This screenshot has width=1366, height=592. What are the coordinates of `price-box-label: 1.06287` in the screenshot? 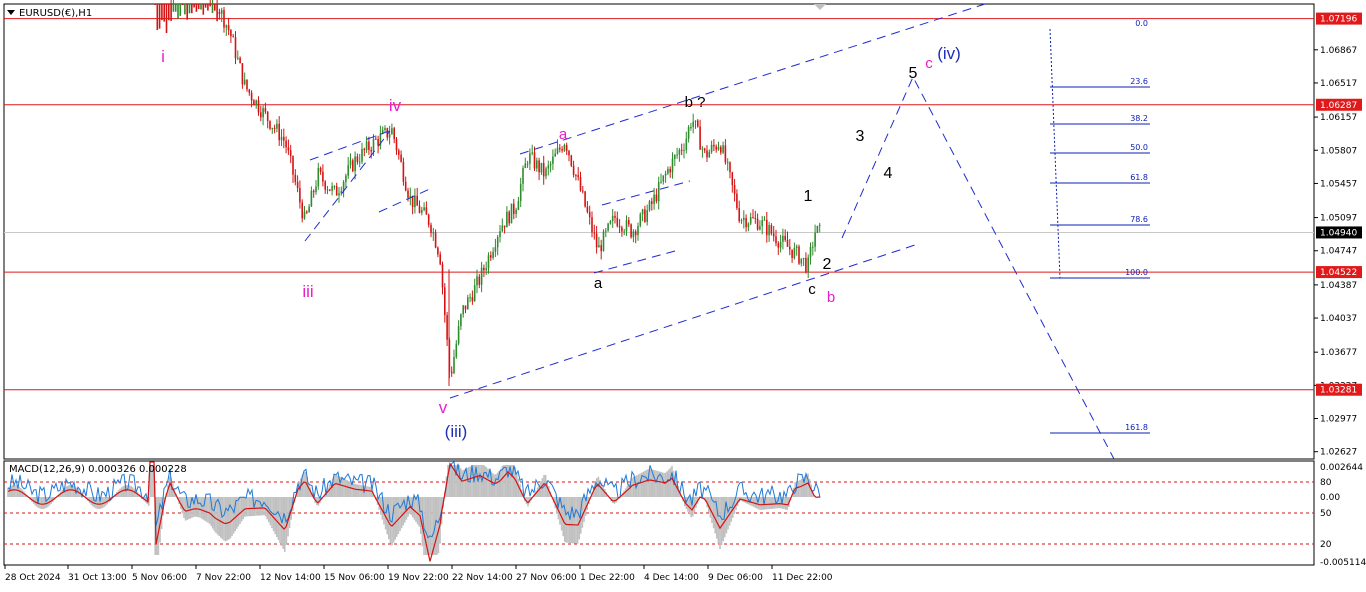 It's located at (1338, 106).